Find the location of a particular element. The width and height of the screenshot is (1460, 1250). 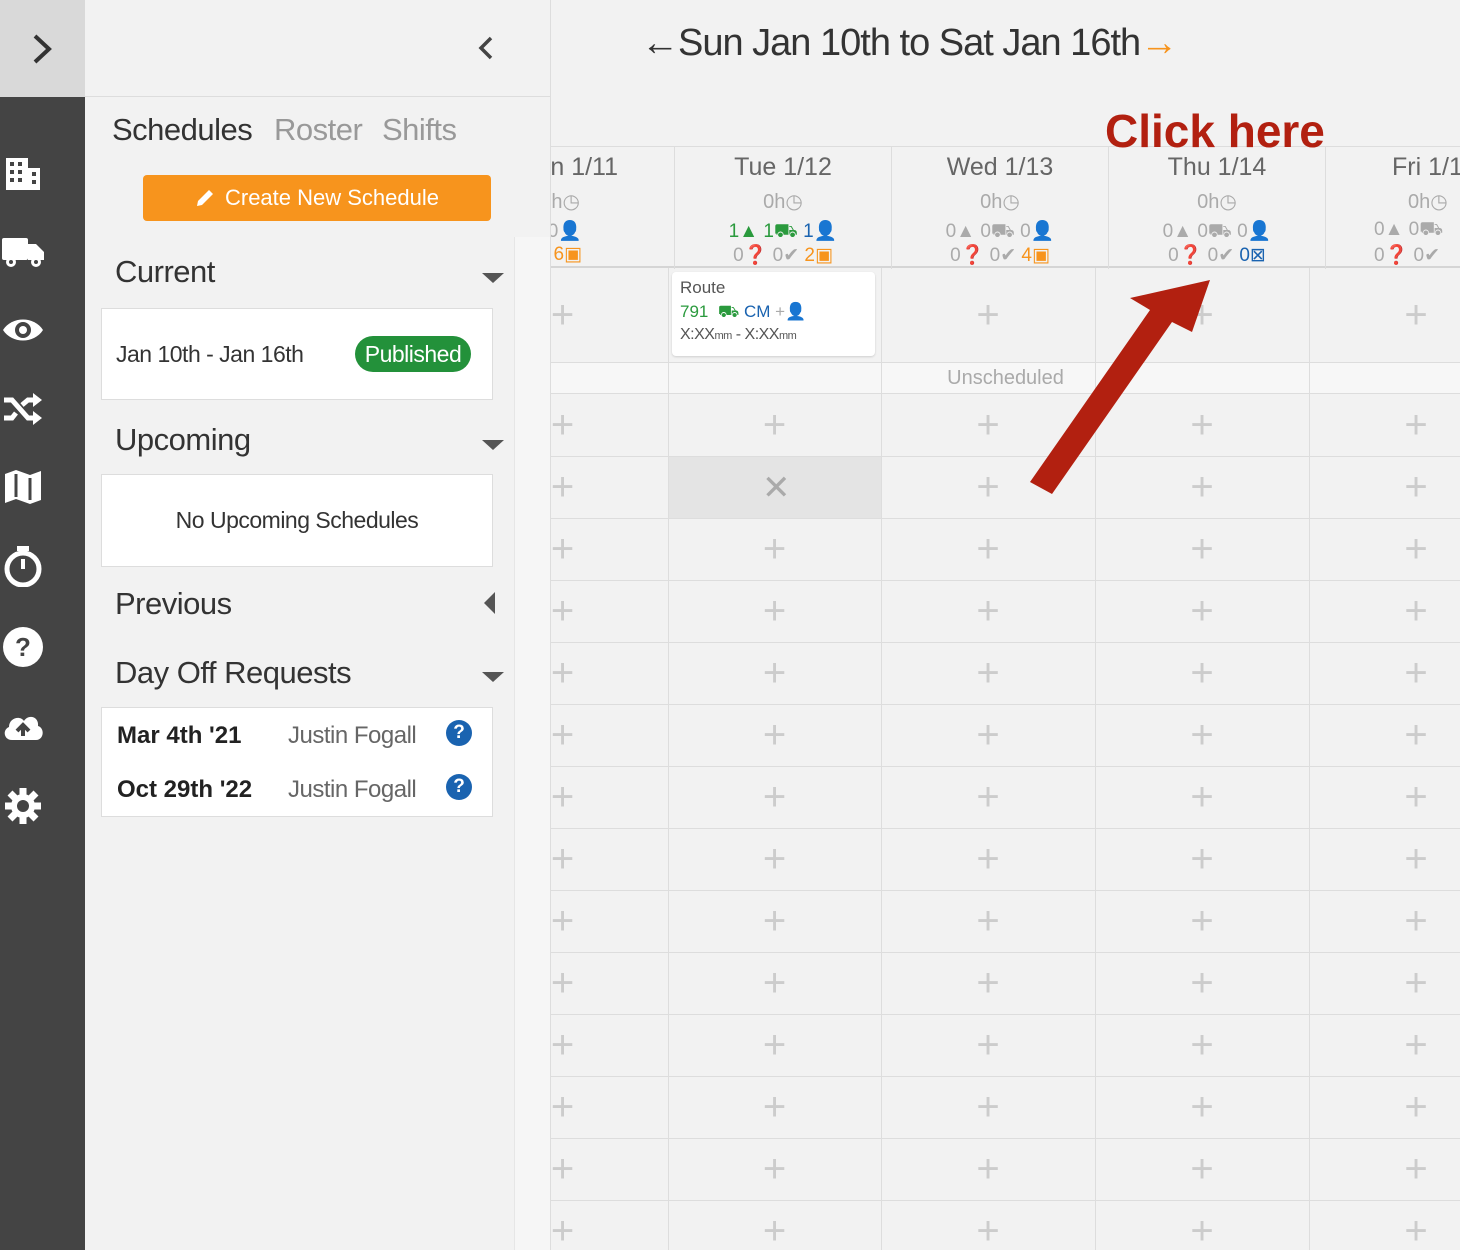

section-day-off-title: Day Off Requests is located at coordinates (233, 673).